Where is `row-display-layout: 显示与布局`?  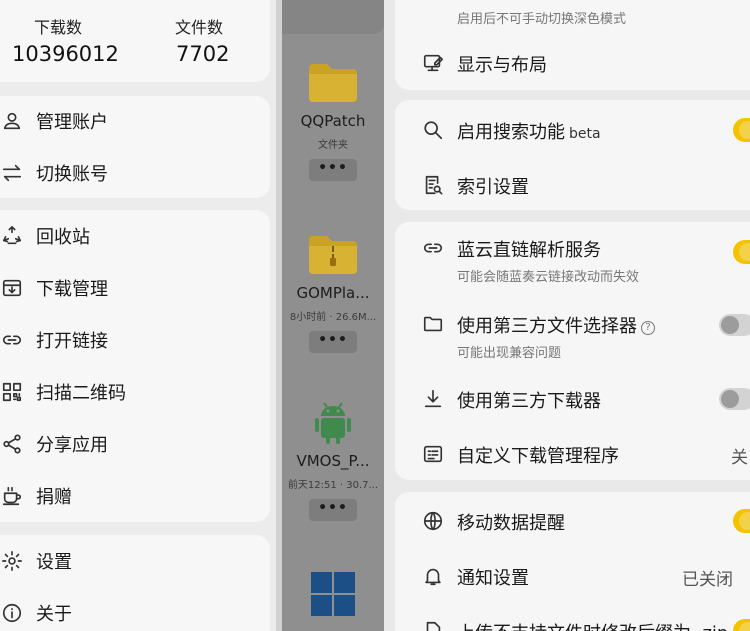
row-display-layout: 显示与布局 is located at coordinates (572, 63).